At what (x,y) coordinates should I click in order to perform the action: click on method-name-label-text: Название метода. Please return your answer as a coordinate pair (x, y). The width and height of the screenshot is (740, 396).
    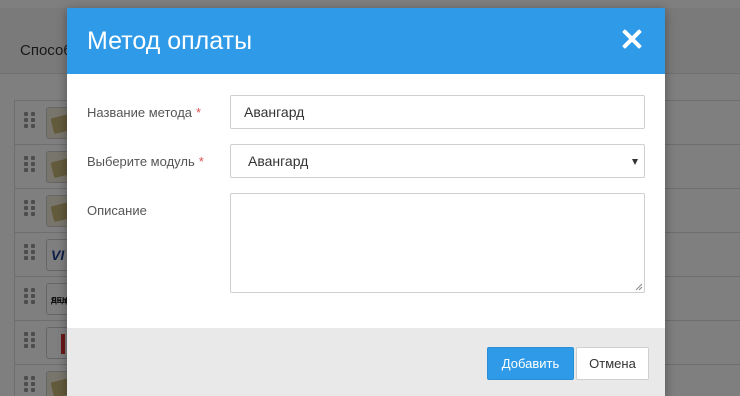
    Looking at the image, I should click on (140, 112).